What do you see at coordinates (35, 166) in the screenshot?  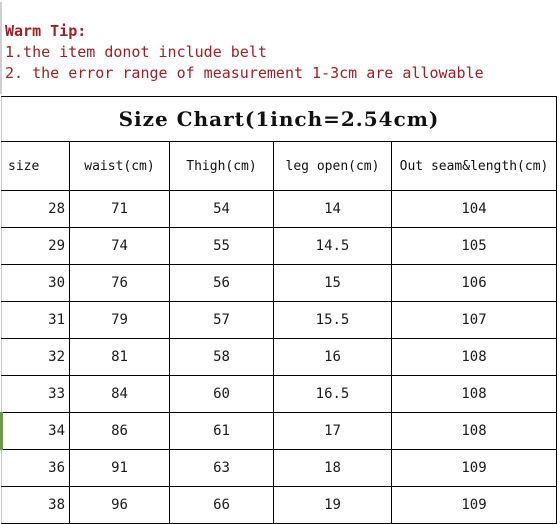 I see `column-header-size: size` at bounding box center [35, 166].